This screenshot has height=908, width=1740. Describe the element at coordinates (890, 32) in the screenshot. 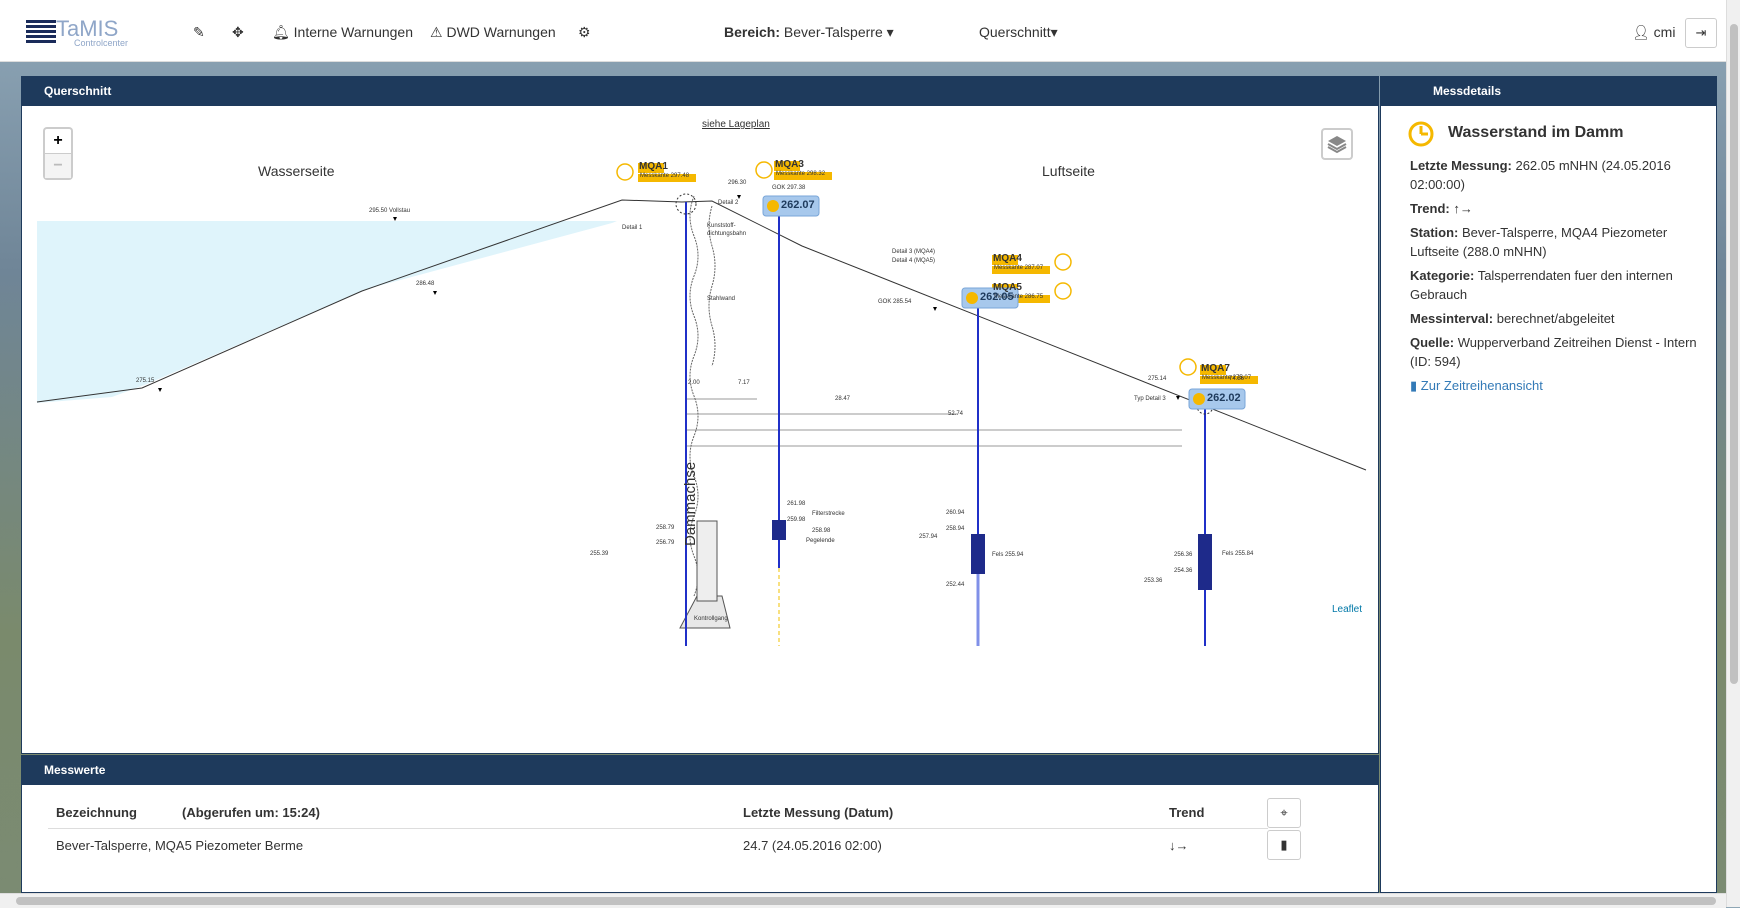

I see `caret-down-icon: ▾` at that location.